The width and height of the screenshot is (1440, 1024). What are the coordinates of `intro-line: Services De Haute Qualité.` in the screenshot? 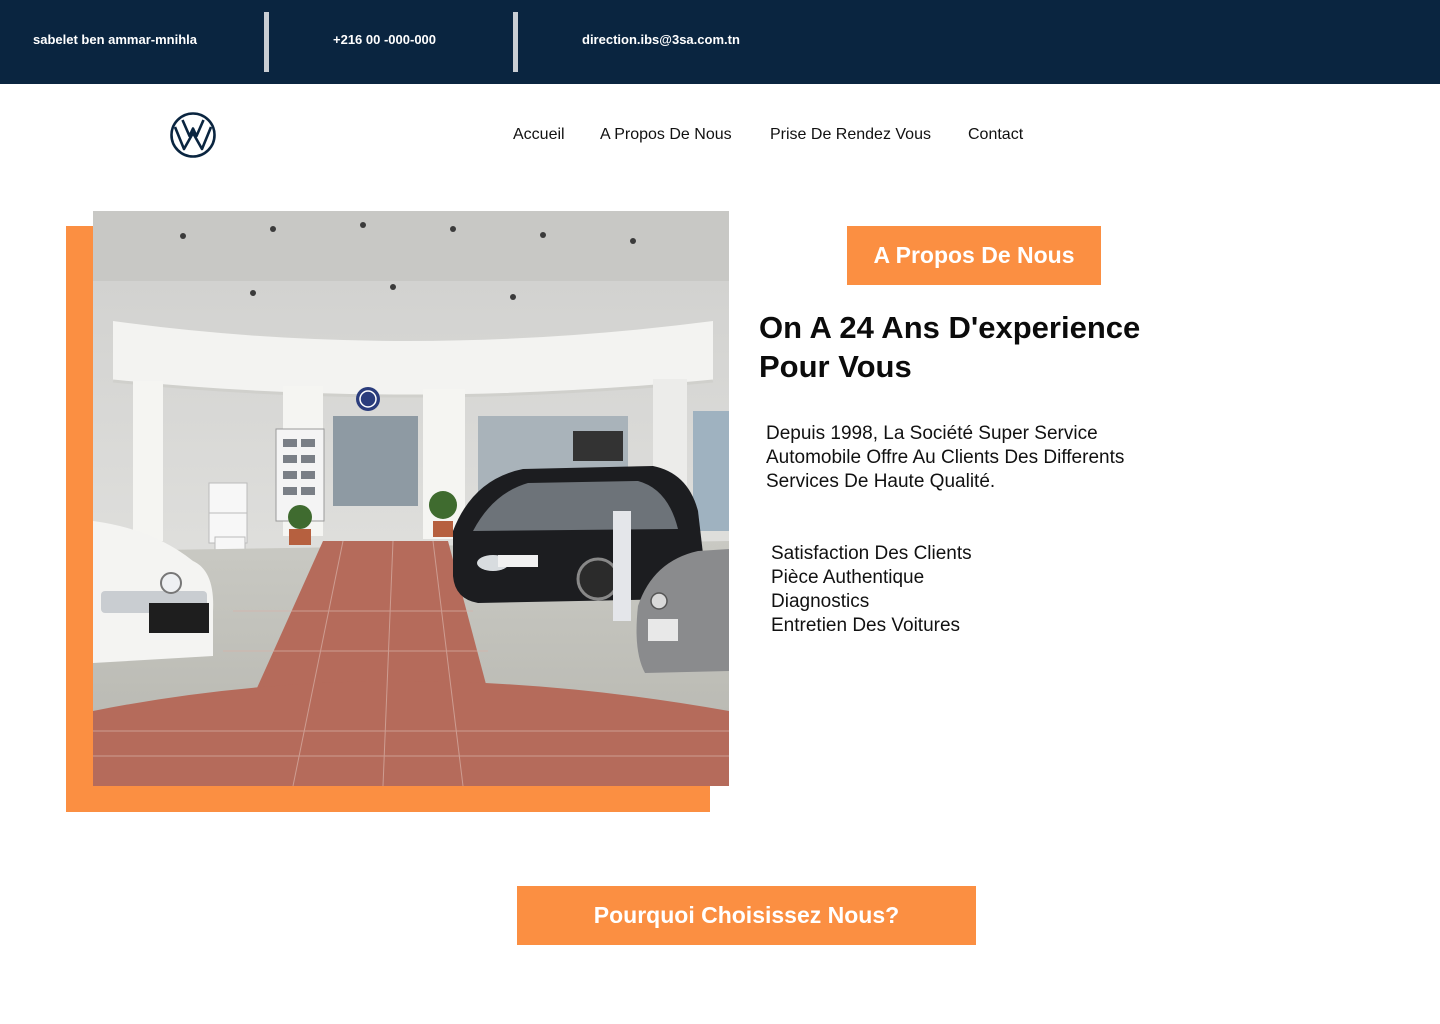 It's located at (881, 481).